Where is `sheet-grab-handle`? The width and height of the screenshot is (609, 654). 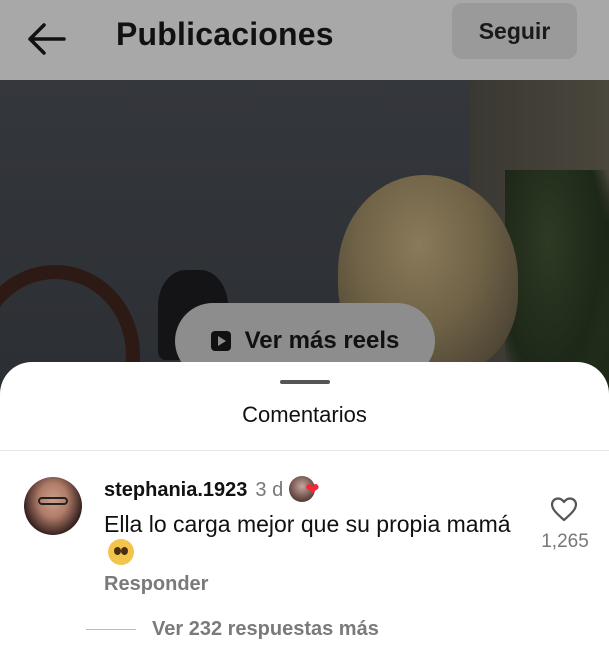
sheet-grab-handle is located at coordinates (305, 382).